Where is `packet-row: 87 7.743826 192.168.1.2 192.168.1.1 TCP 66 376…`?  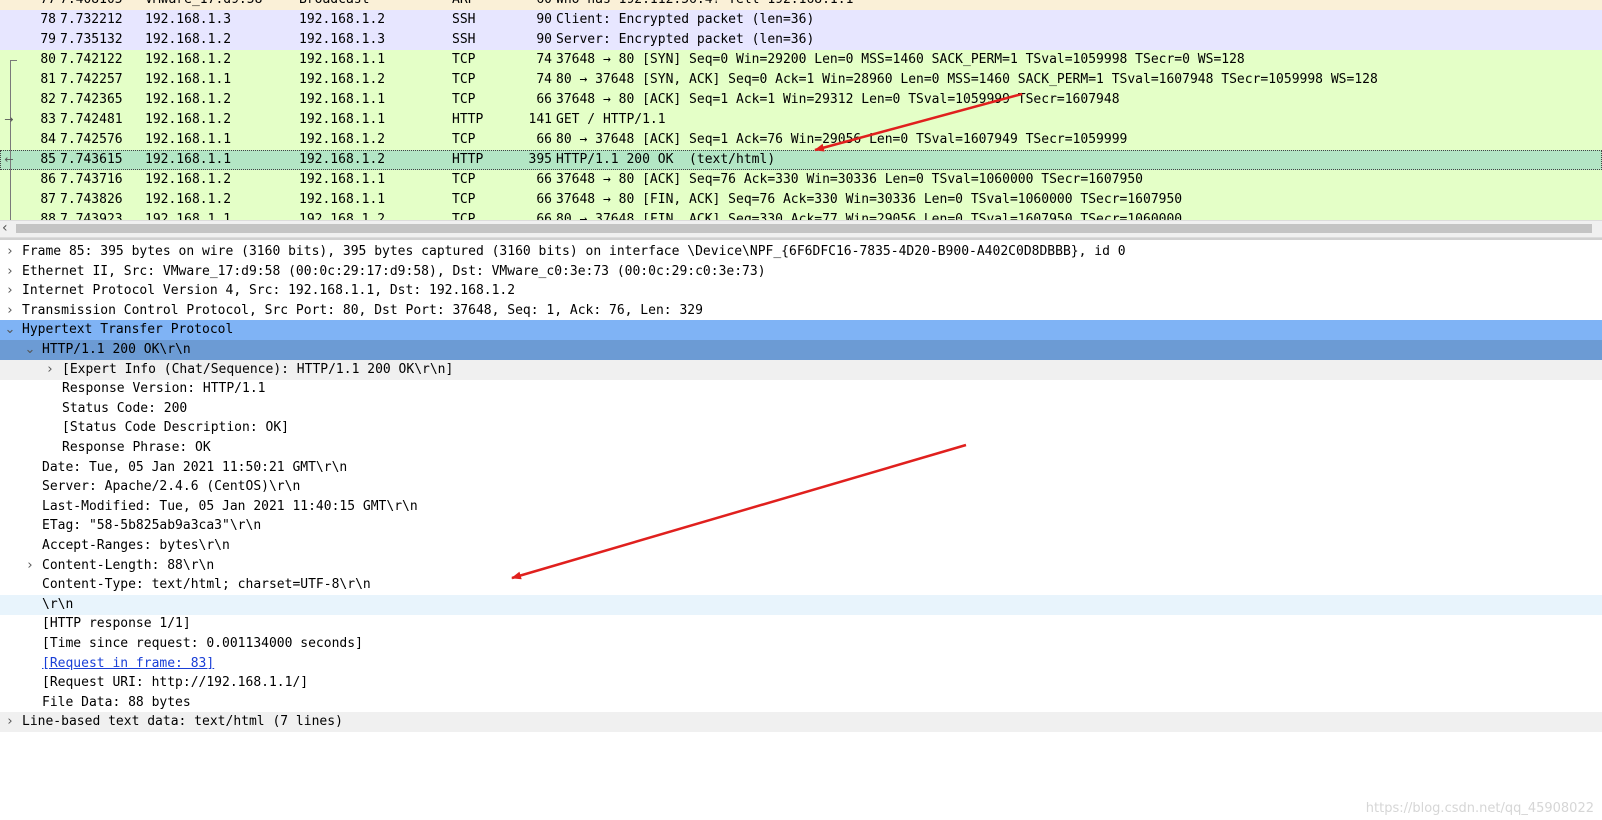
packet-row: 87 7.743826 192.168.1.2 192.168.1.1 TCP 66 376… is located at coordinates (801, 200).